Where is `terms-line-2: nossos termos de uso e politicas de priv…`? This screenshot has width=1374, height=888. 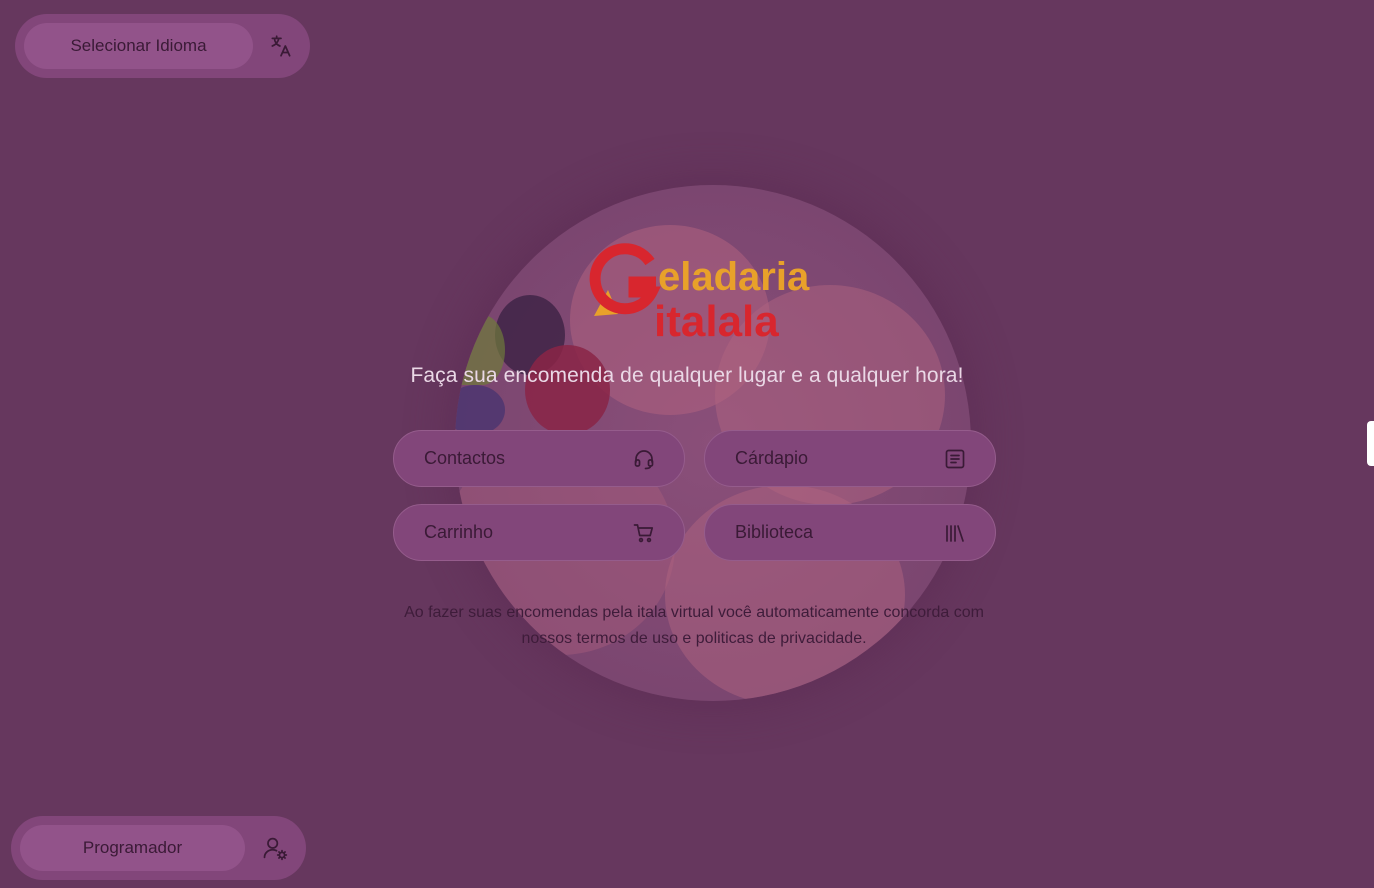
terms-line-2: nossos termos de uso e politicas de priv… is located at coordinates (694, 638).